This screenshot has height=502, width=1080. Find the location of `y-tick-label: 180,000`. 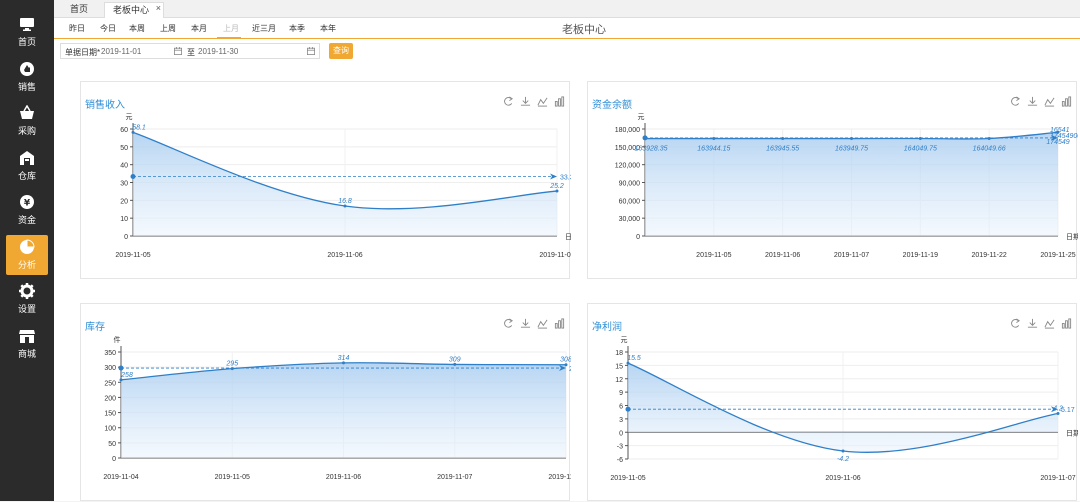

y-tick-label: 180,000 is located at coordinates (627, 130).